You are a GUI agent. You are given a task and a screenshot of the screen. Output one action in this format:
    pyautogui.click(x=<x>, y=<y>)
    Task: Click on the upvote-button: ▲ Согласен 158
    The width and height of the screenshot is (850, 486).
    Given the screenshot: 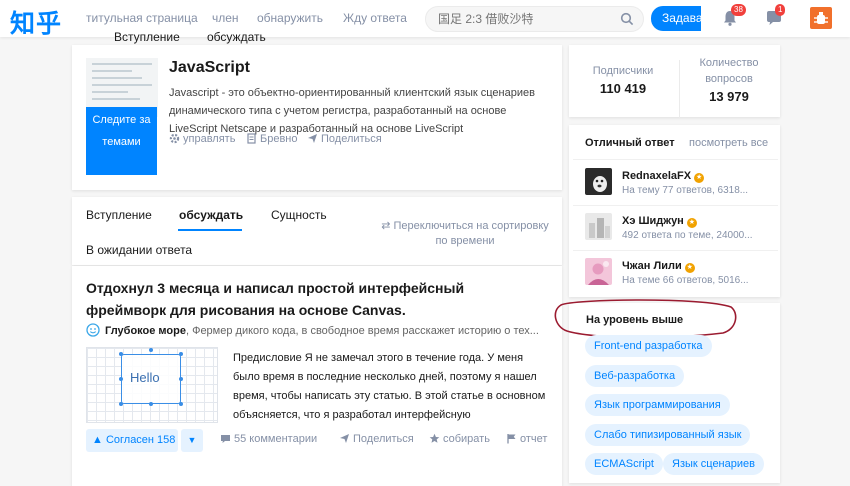 What is the action you would take?
    pyautogui.click(x=132, y=440)
    